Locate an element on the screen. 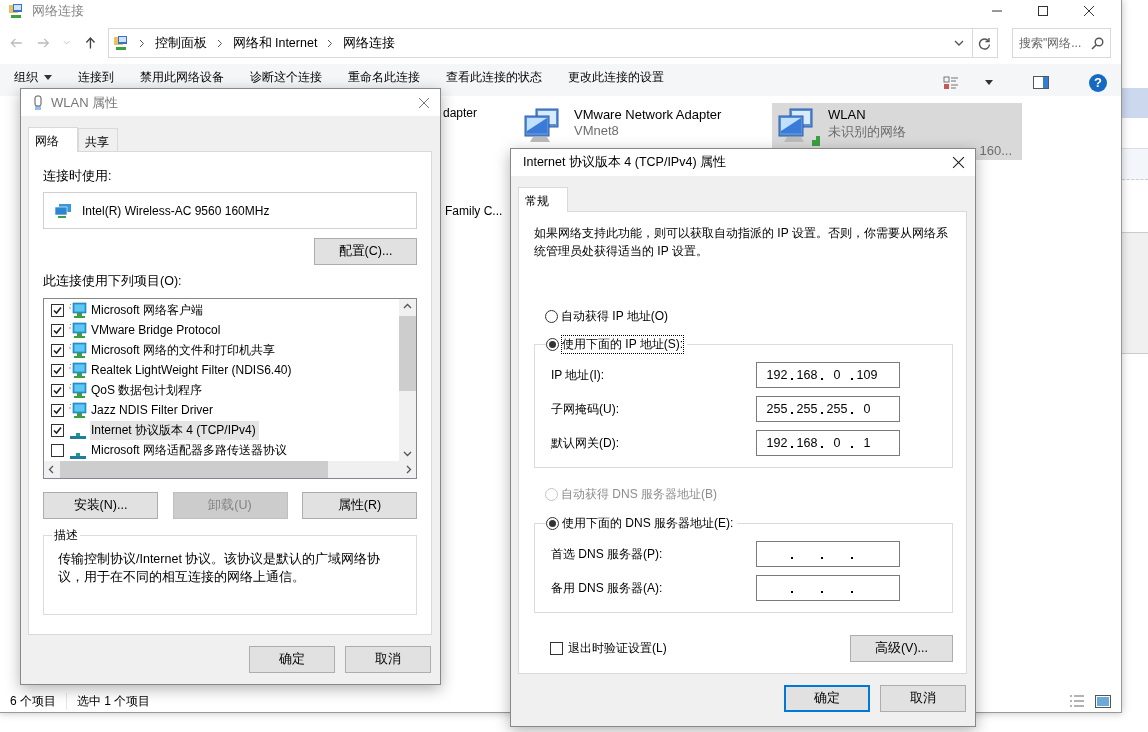 The height and width of the screenshot is (732, 1148). list-item: VMware Bridge Protocol is located at coordinates (157, 330).